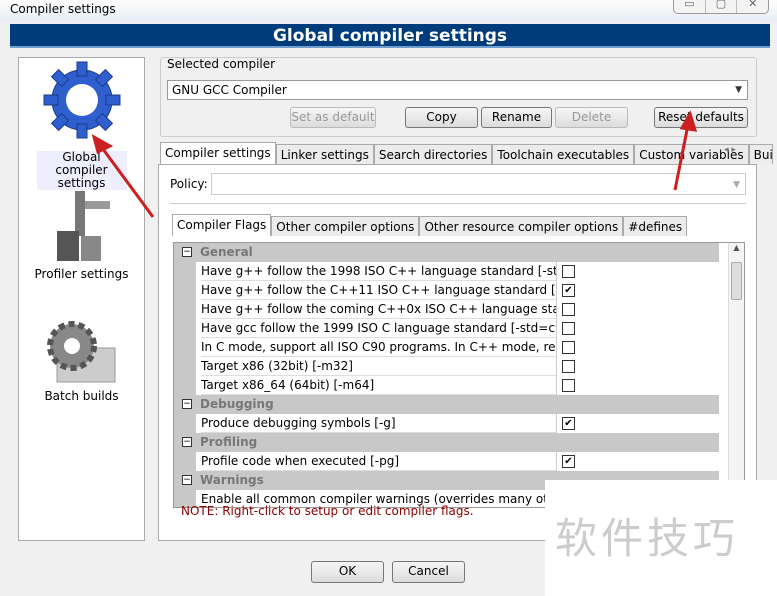 This screenshot has width=777, height=596. What do you see at coordinates (81, 274) in the screenshot?
I see `sidebar-item-label: Profiler settings` at bounding box center [81, 274].